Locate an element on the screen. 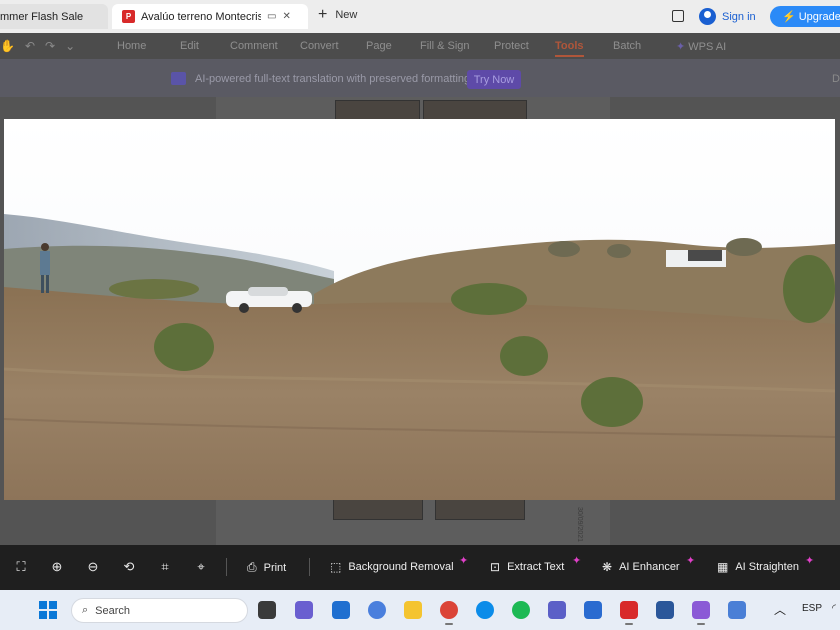 Image resolution: width=840 pixels, height=630 pixels. enhance-icon: ❋ is located at coordinates (607, 567).